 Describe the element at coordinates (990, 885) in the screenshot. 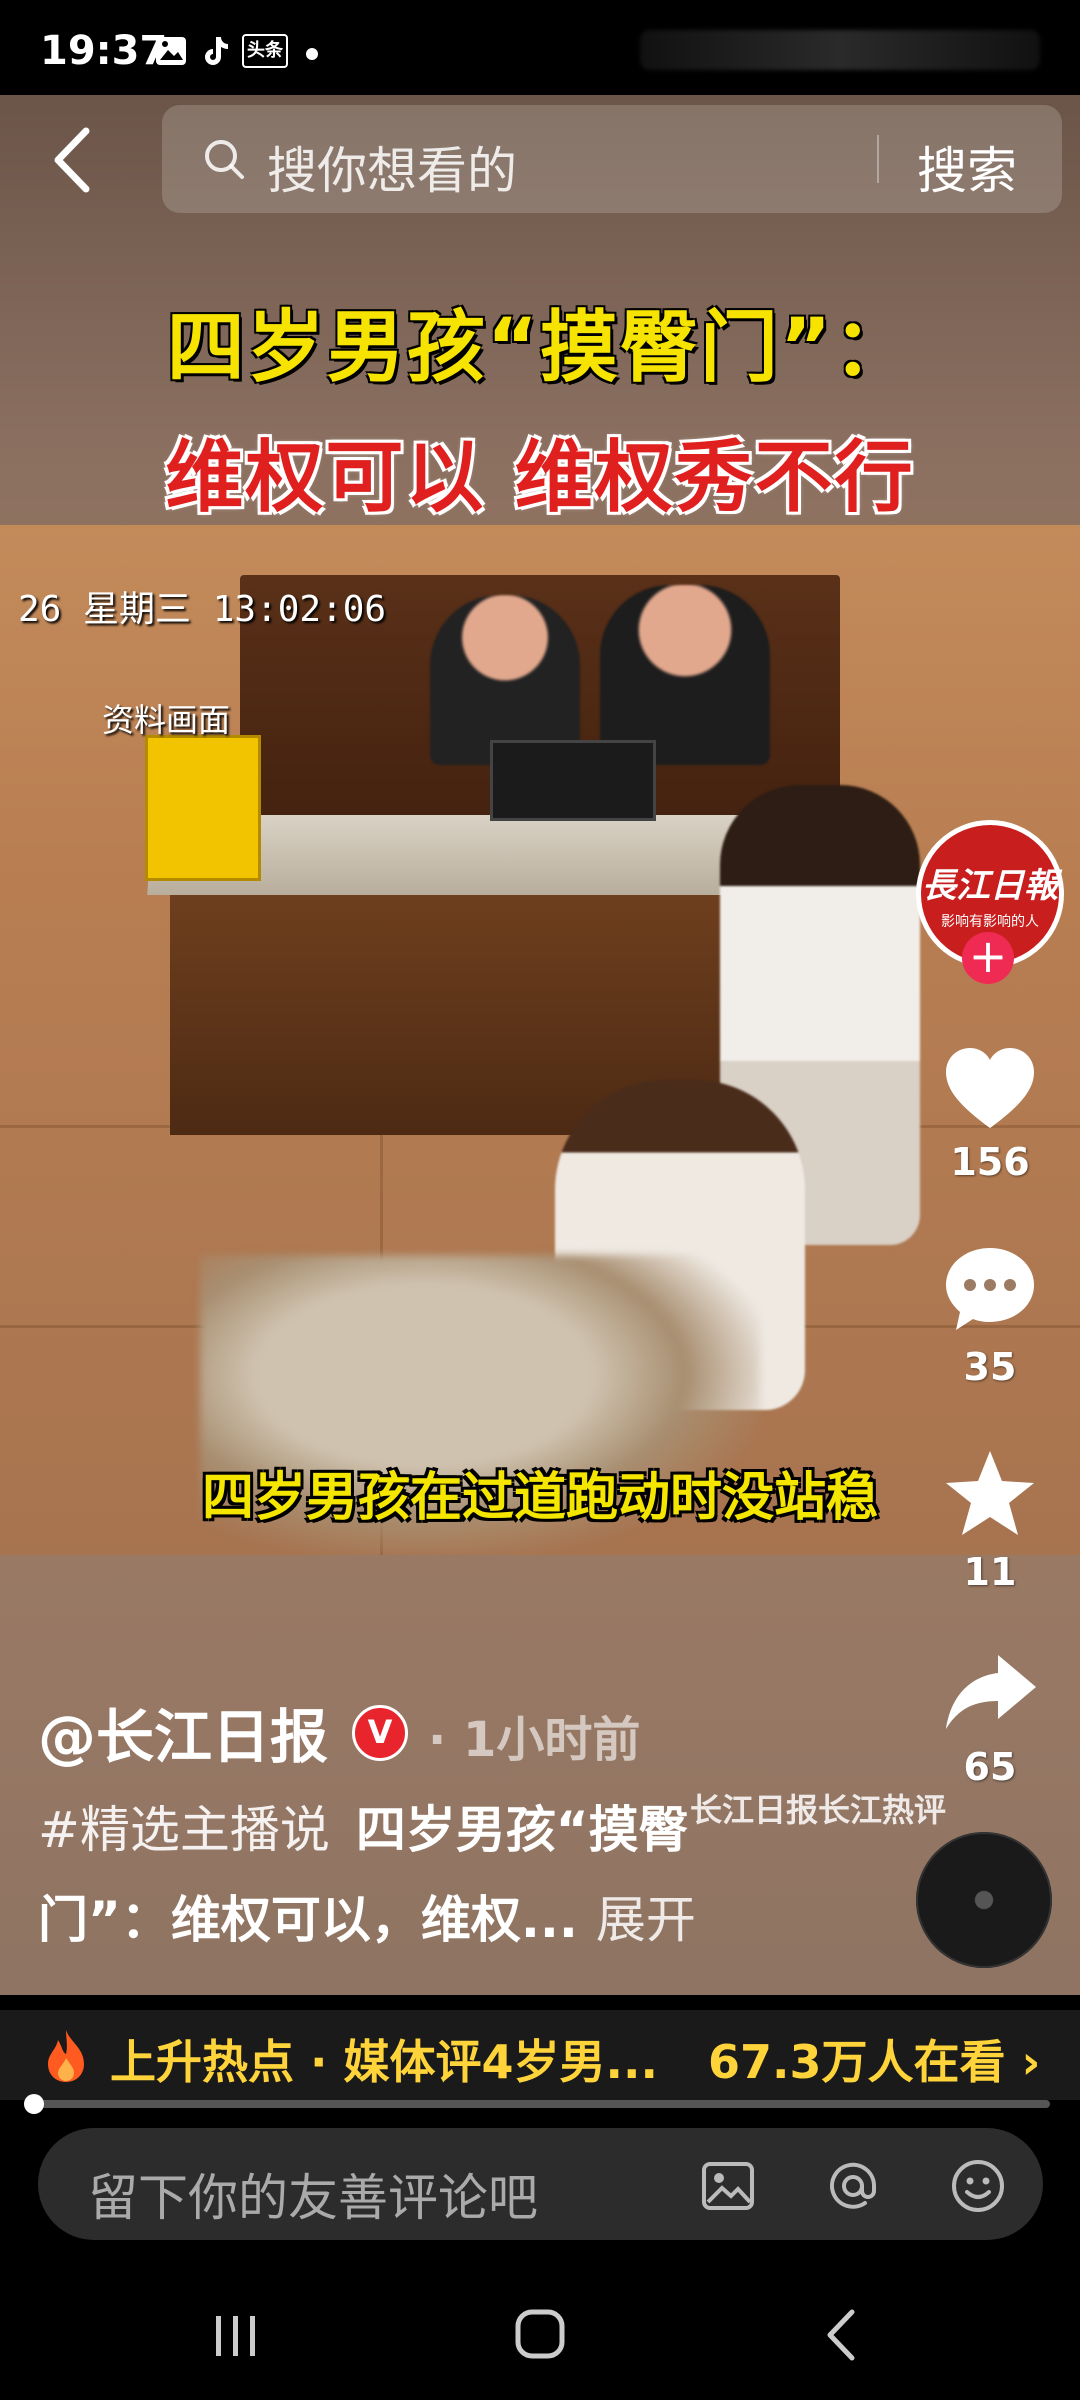

I see `avatar-logo-text: 長江日報` at that location.